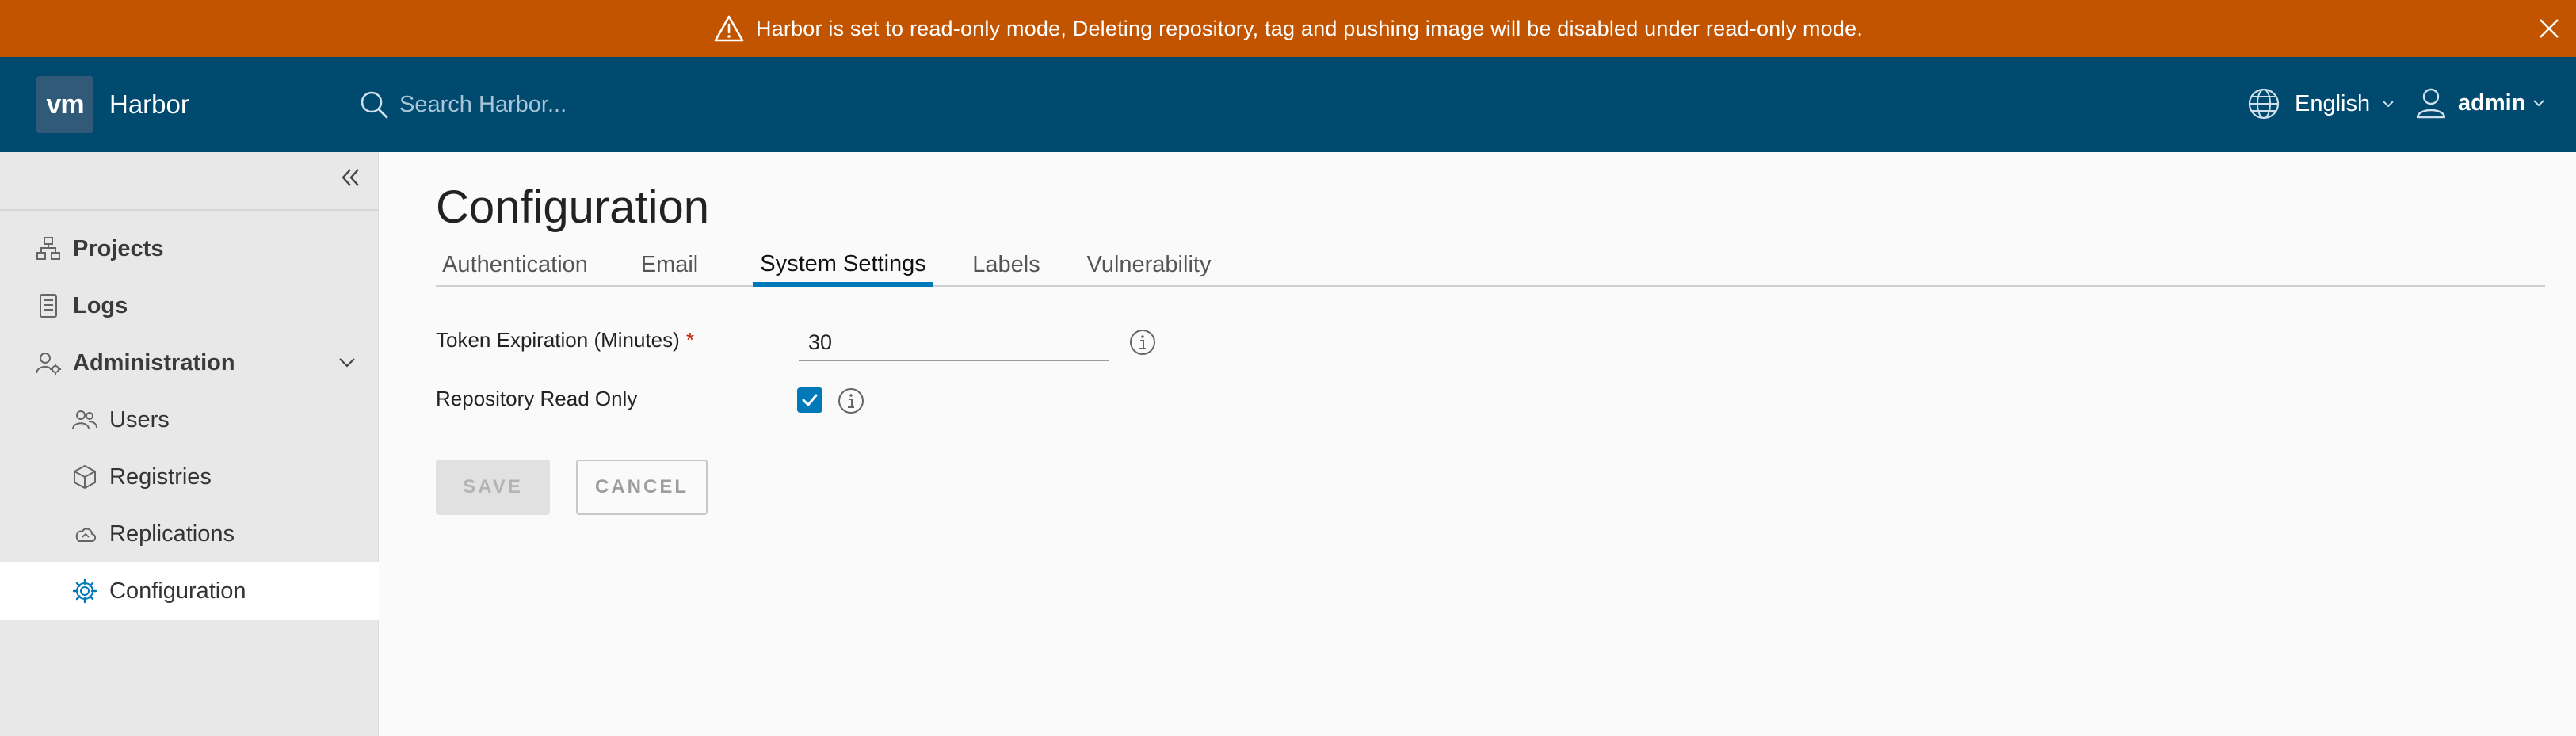 The width and height of the screenshot is (2576, 736). I want to click on top-header: vm Harbor English, so click(1288, 104).